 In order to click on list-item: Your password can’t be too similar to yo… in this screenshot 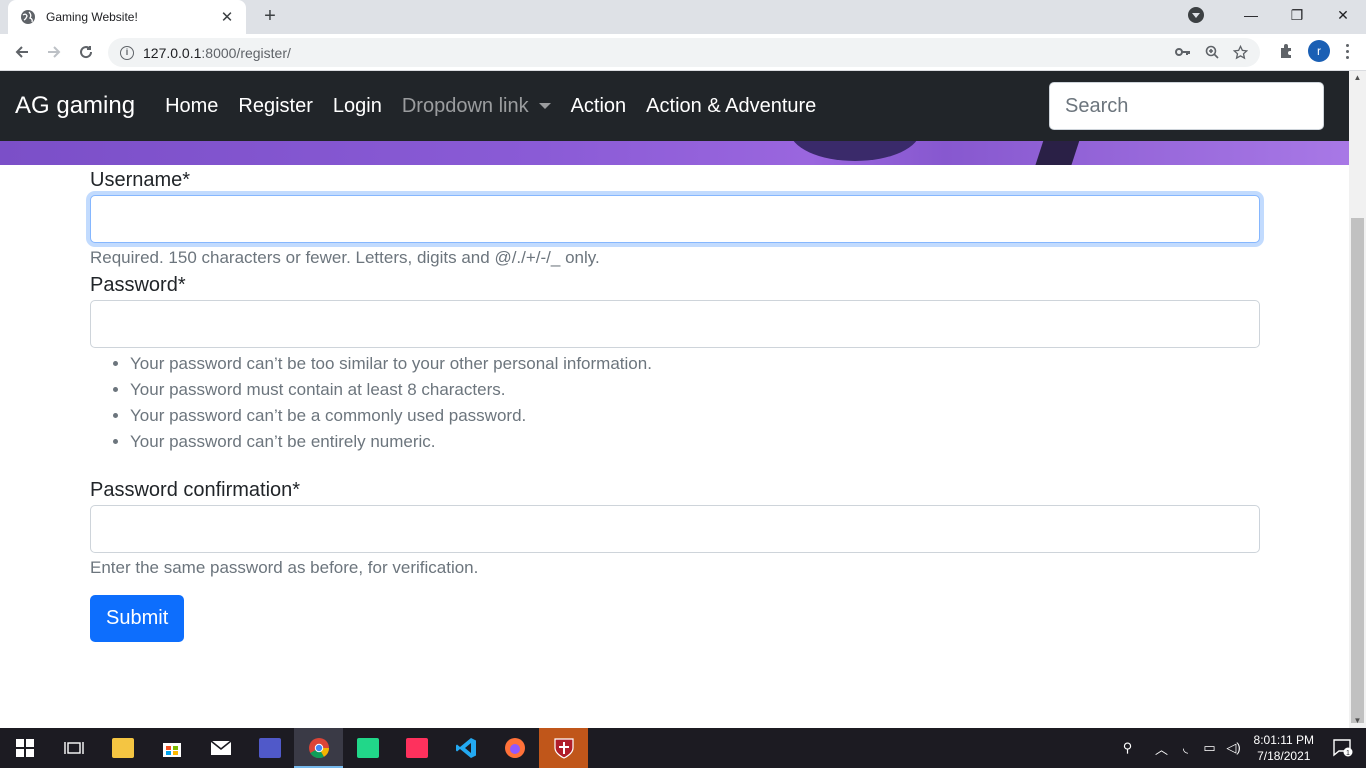, I will do `click(695, 364)`.